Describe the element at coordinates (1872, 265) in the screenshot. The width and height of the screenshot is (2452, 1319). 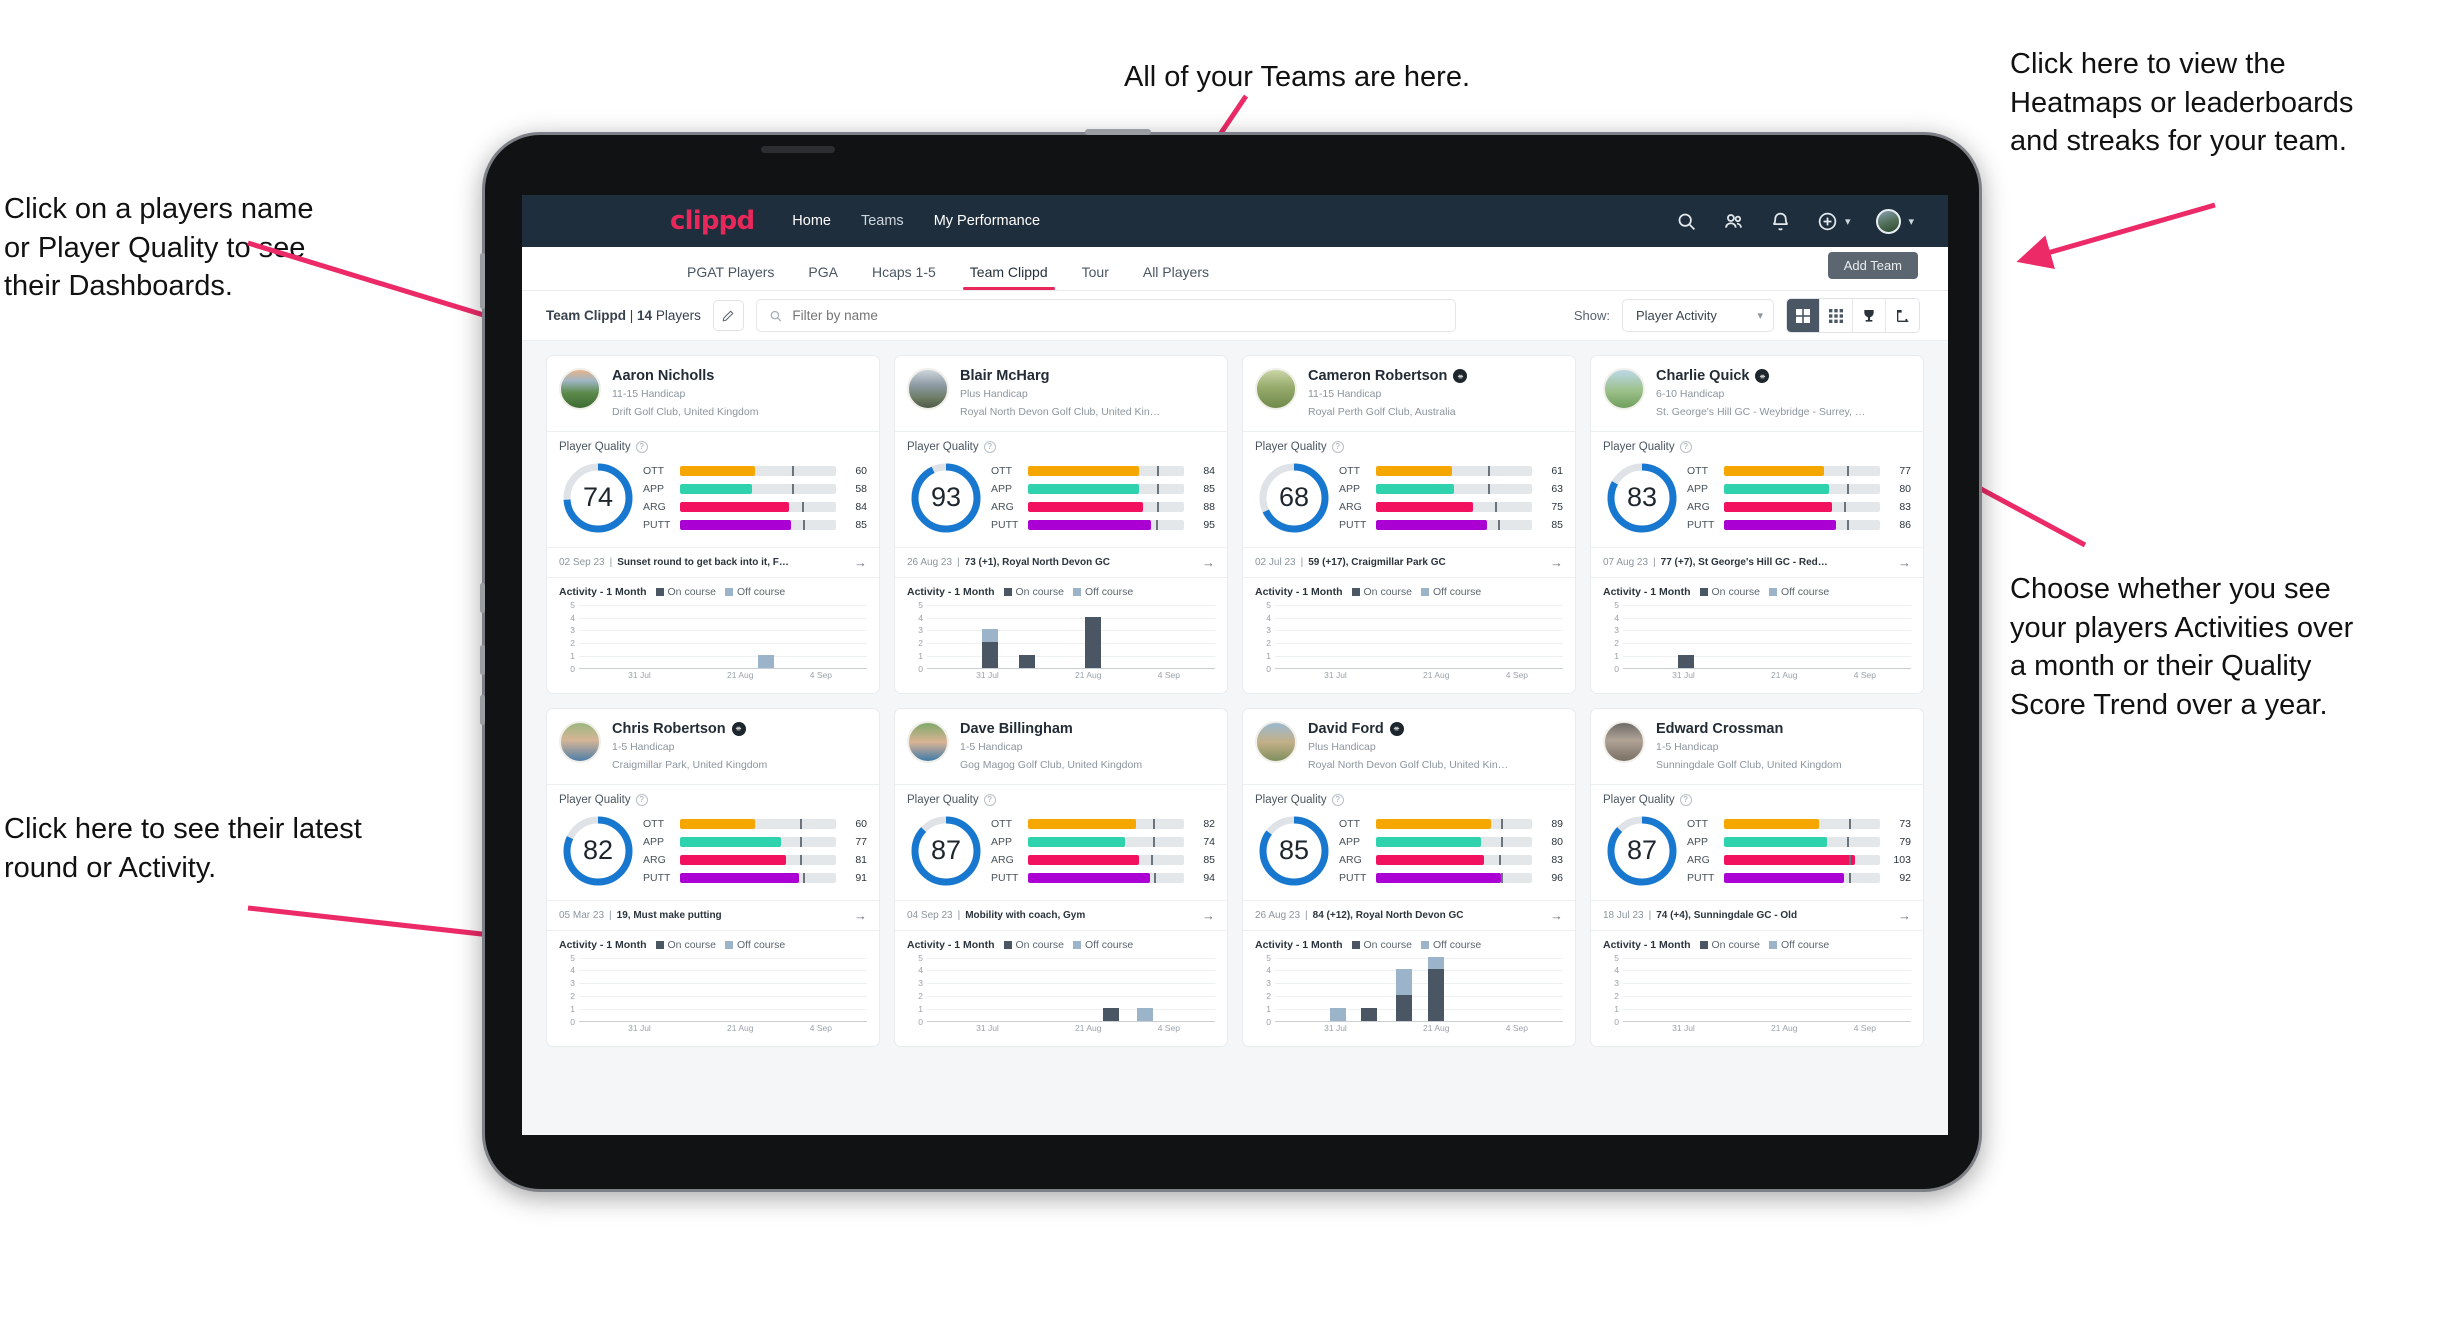
I see `add-team-button: Add Team` at that location.